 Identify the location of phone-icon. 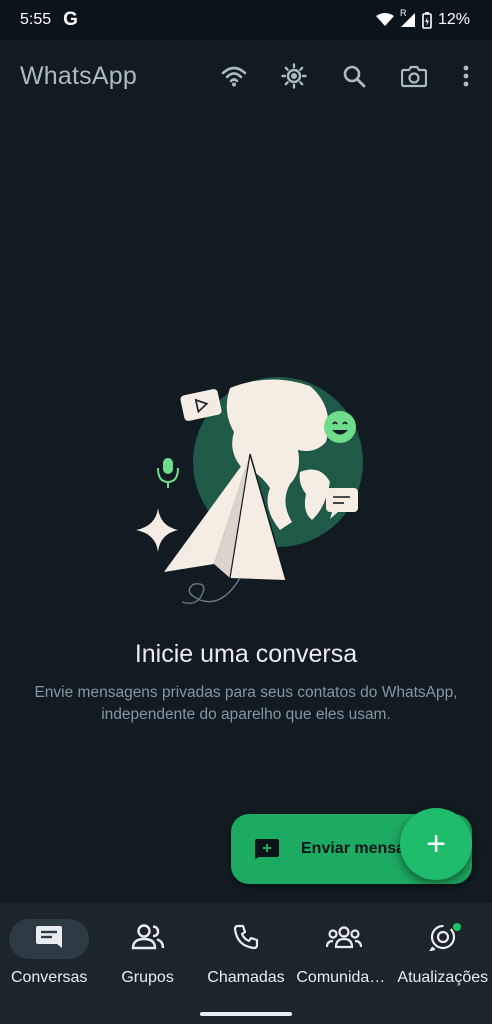
(246, 939).